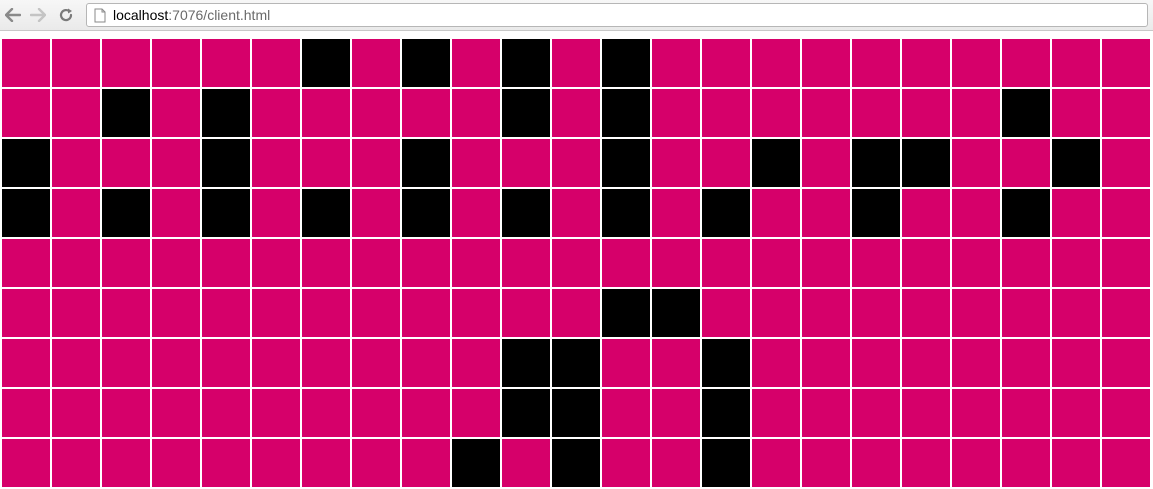 This screenshot has height=489, width=1153. I want to click on url-text: localhost:7076/client.html, so click(191, 15).